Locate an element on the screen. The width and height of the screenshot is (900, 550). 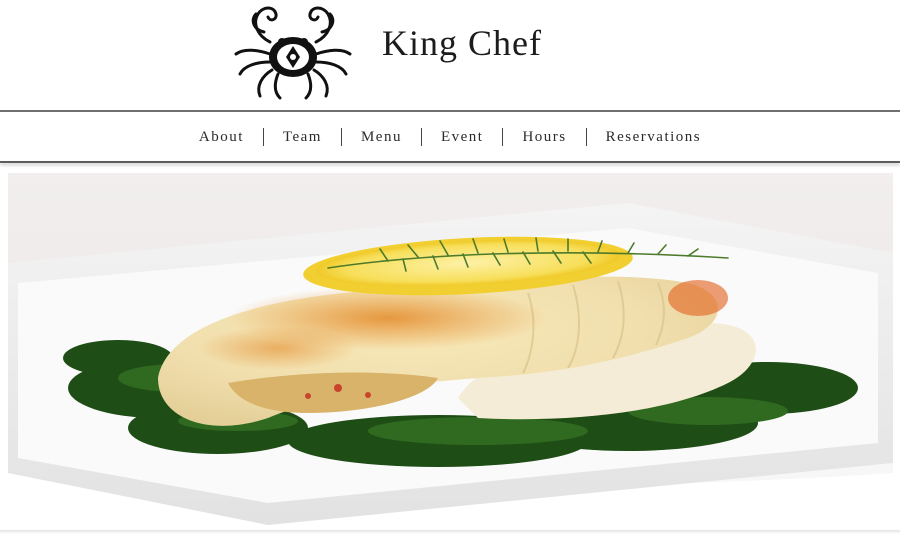
nav-bottom-divider is located at coordinates (450, 162).